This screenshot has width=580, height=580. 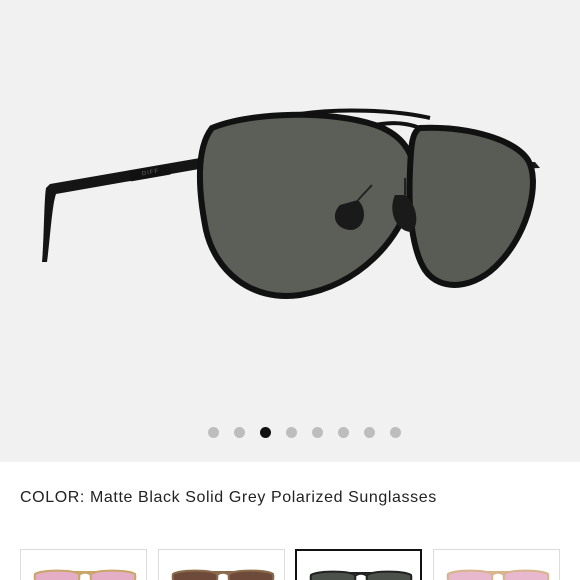 I want to click on color-label: COLOR:, so click(x=52, y=497).